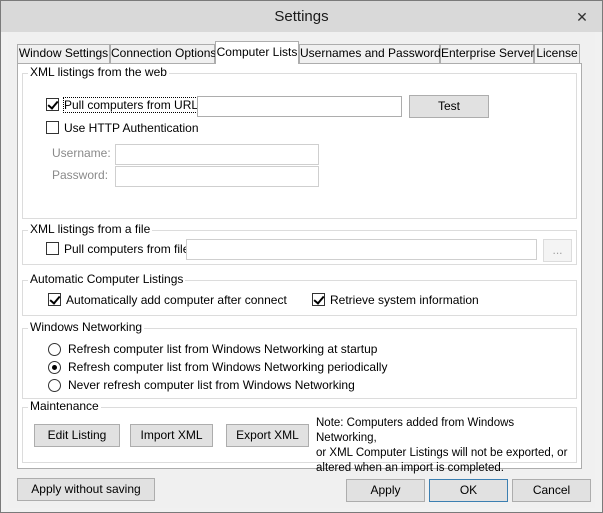 This screenshot has width=603, height=513. I want to click on close-icon: ✕, so click(582, 17).